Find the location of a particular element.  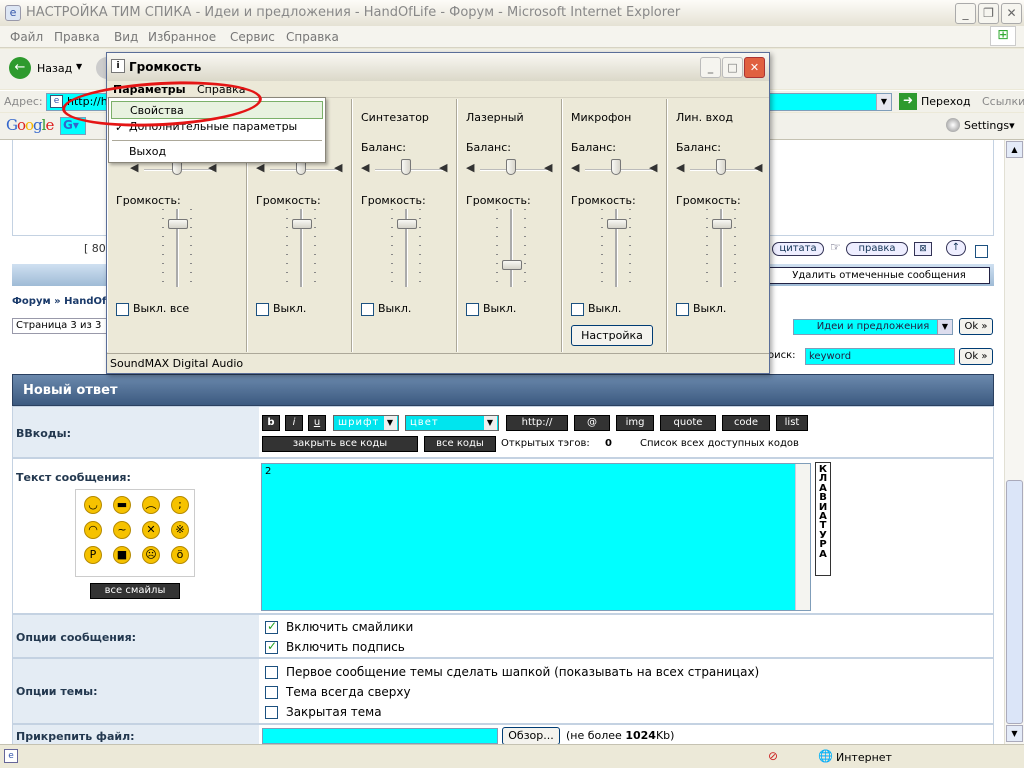

all-codes-button: все коды is located at coordinates (460, 444).